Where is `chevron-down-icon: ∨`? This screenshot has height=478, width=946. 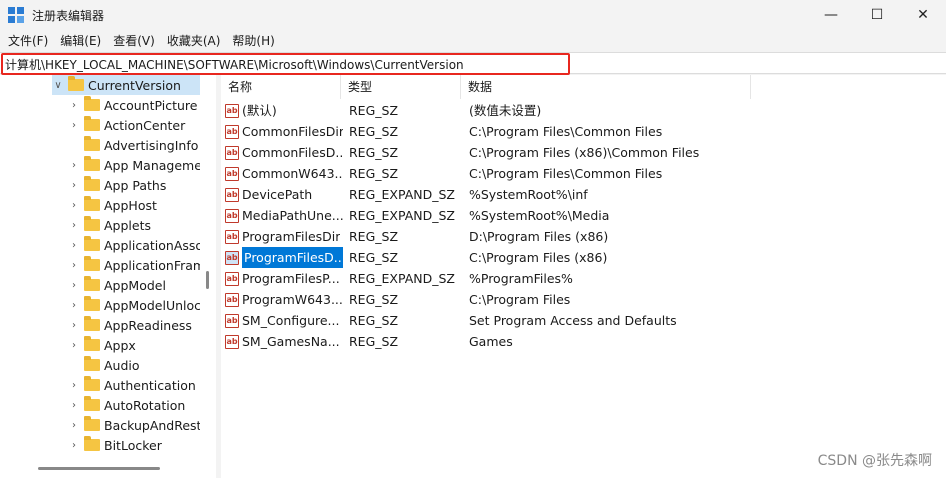
chevron-down-icon: ∨ is located at coordinates (58, 85).